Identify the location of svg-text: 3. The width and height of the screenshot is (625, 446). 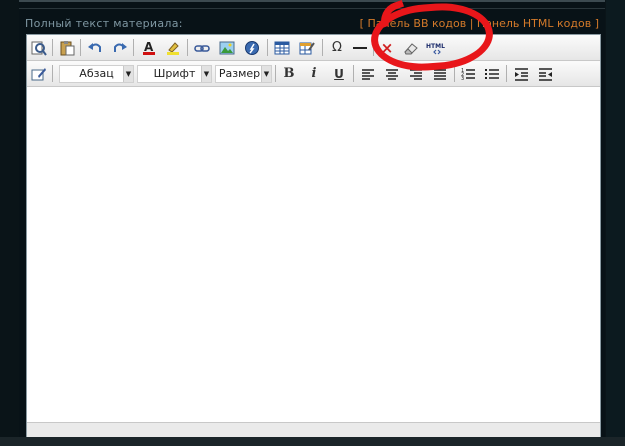
(462, 79).